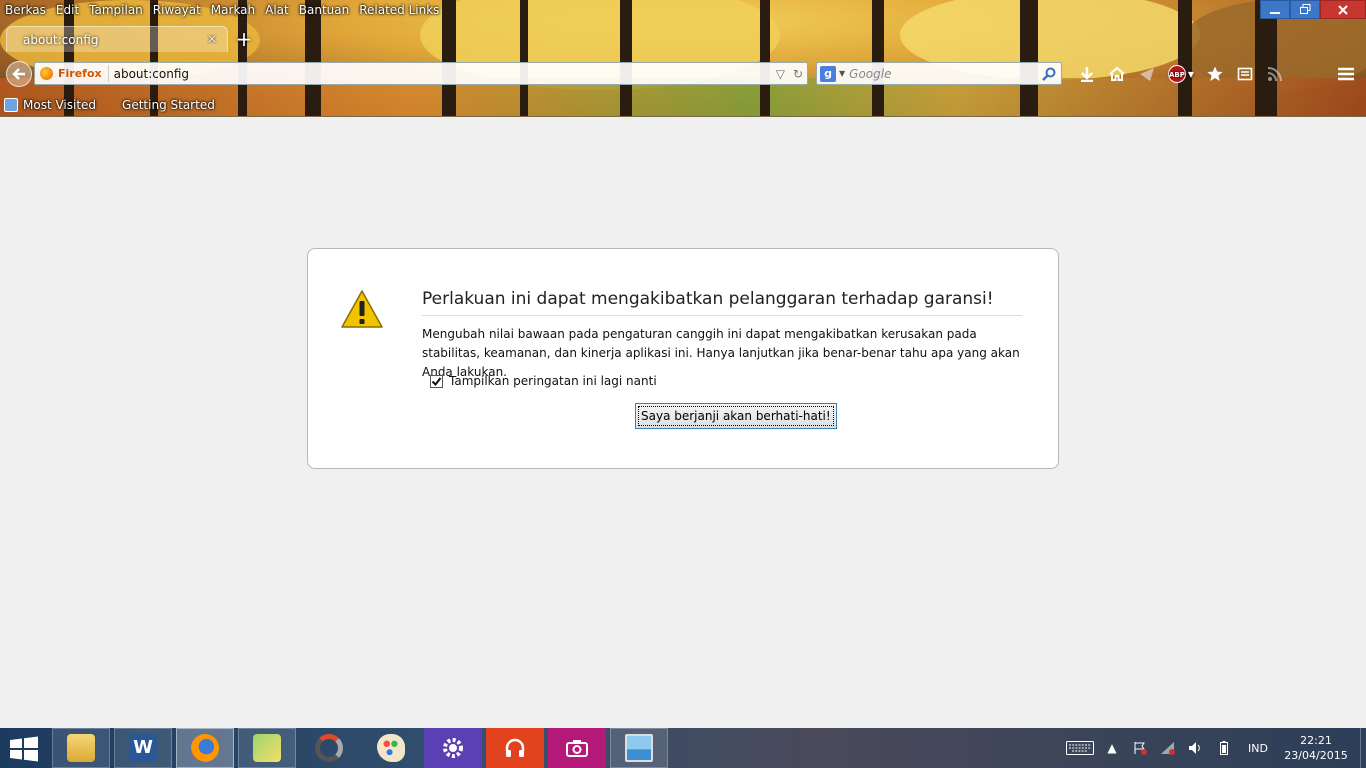 This screenshot has width=1366, height=768. Describe the element at coordinates (80, 73) in the screenshot. I see `identity-label: Firefox` at that location.